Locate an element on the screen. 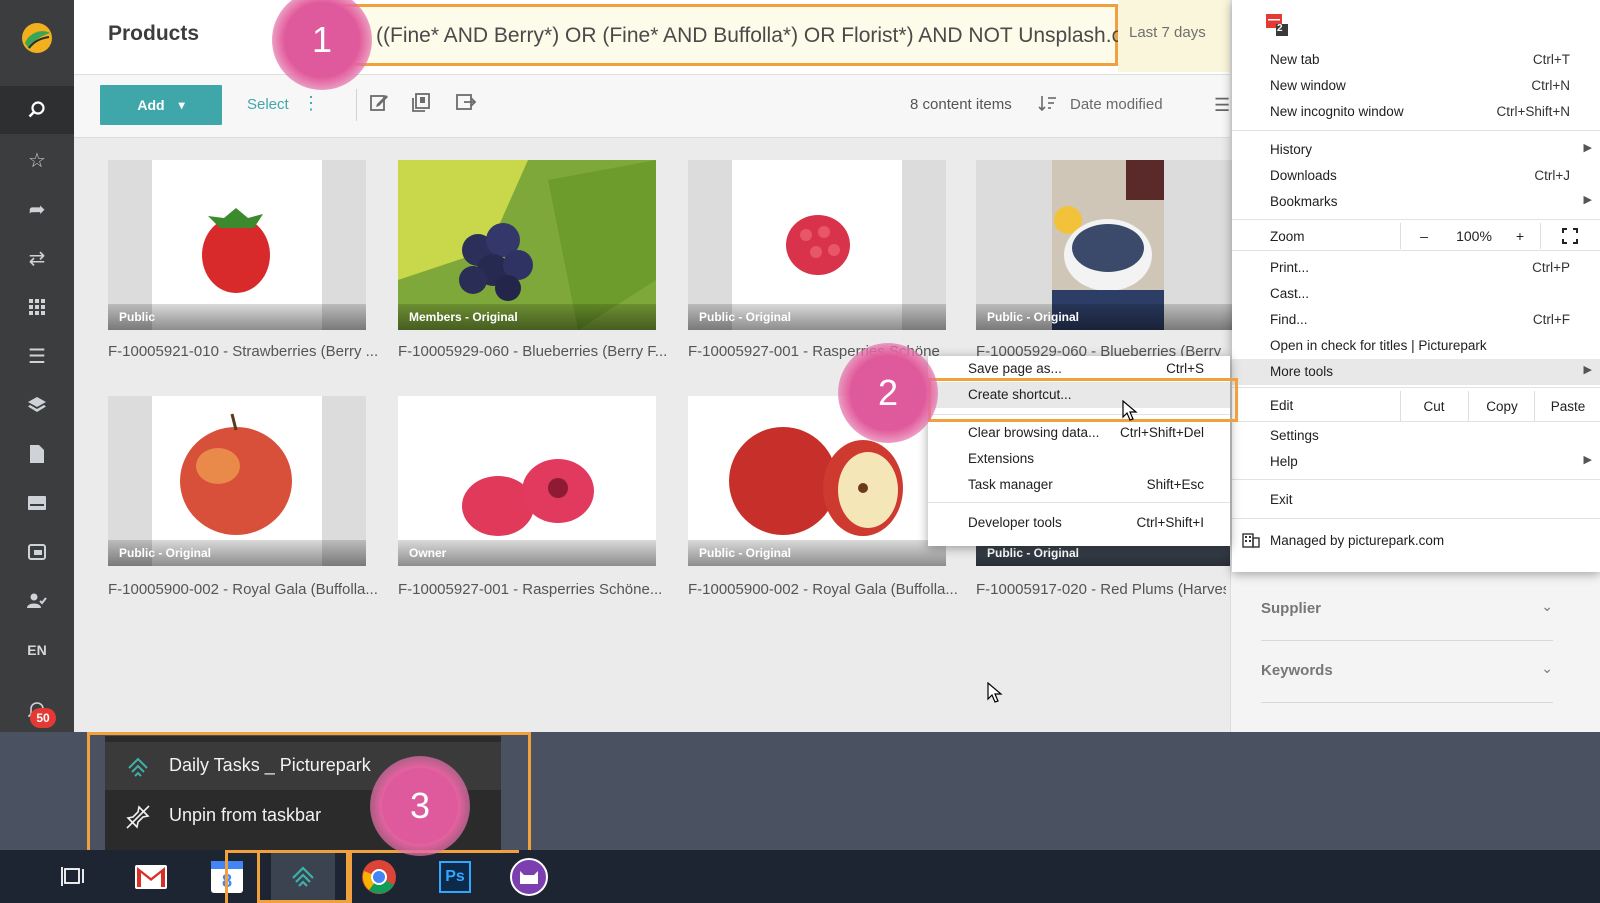  menu-help: Help ▶ is located at coordinates (1416, 462).